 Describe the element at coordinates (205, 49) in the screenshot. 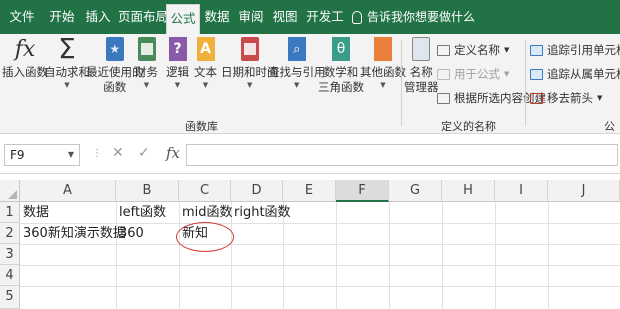

I see `letter-a-book-icon: A` at that location.